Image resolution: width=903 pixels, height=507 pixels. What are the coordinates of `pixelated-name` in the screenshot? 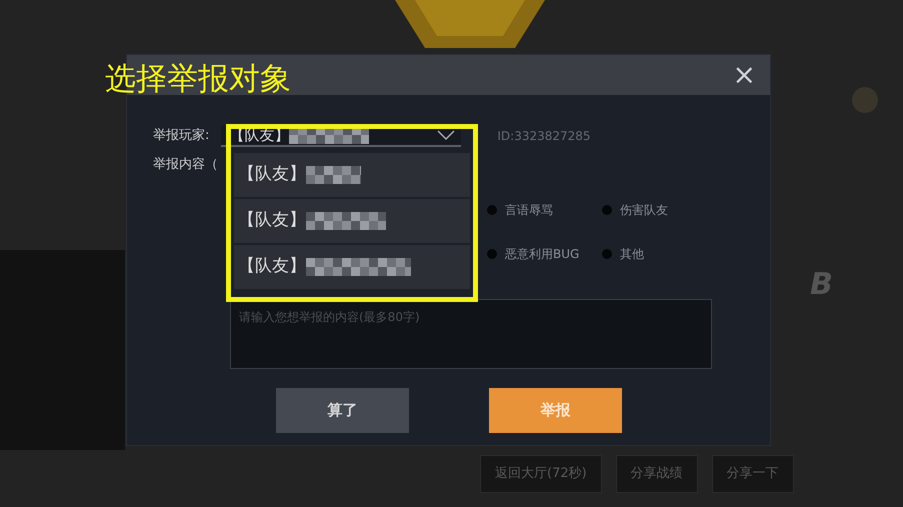 It's located at (333, 175).